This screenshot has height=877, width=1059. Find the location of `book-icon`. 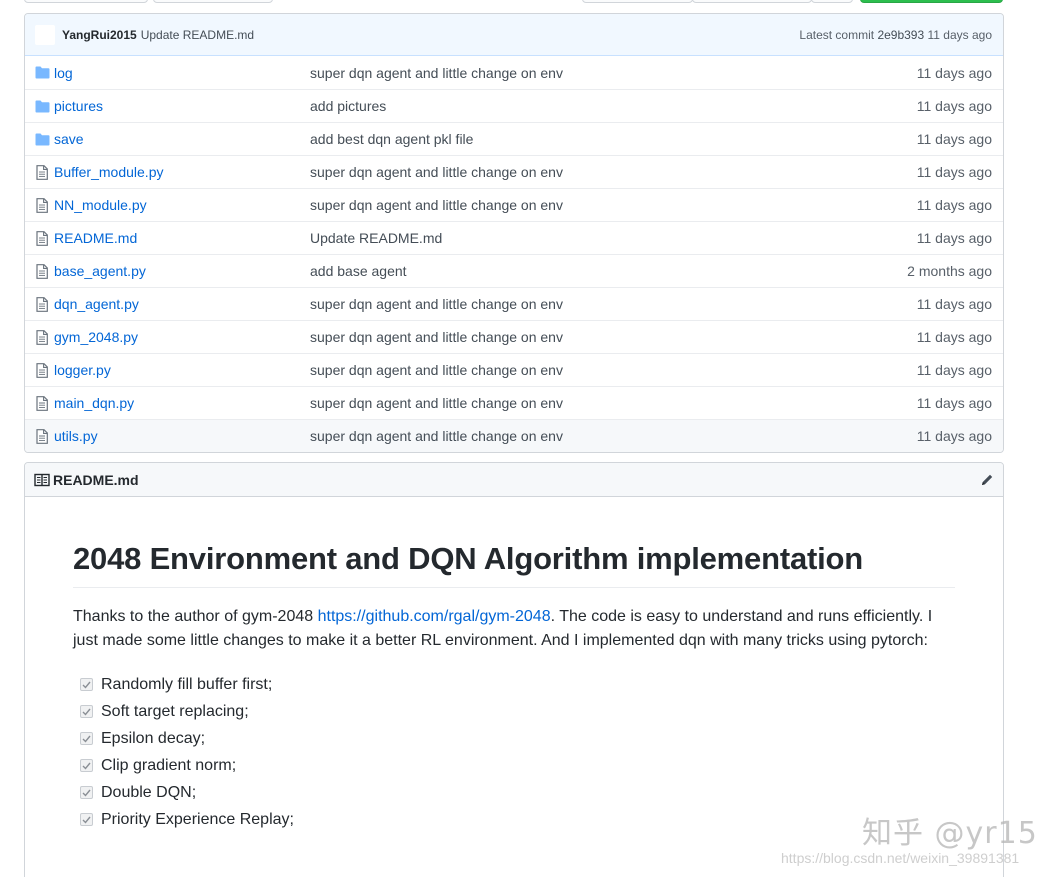

book-icon is located at coordinates (42, 480).